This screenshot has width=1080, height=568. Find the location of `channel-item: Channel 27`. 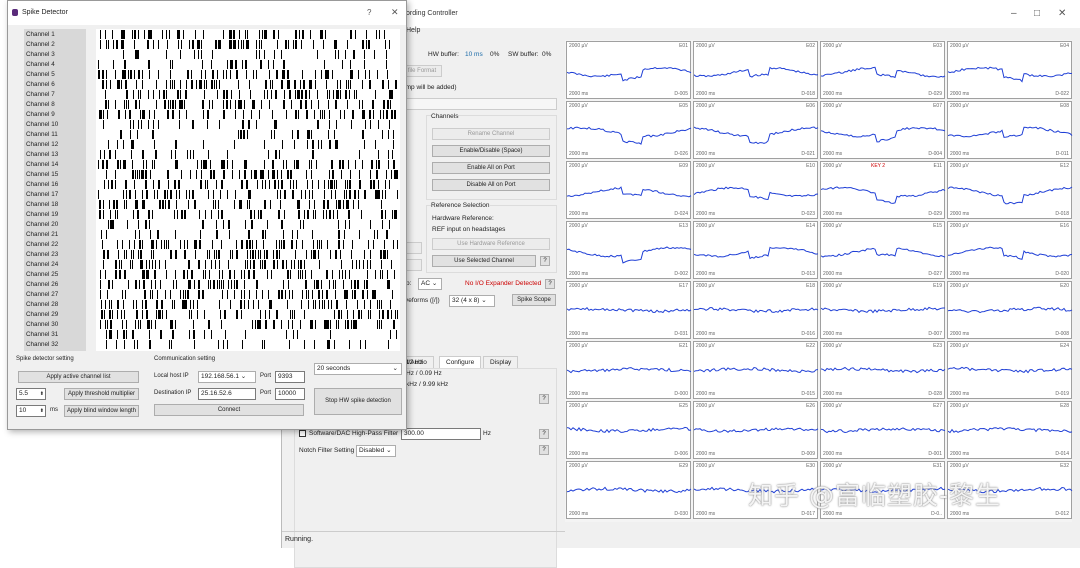

channel-item: Channel 27 is located at coordinates (42, 294).